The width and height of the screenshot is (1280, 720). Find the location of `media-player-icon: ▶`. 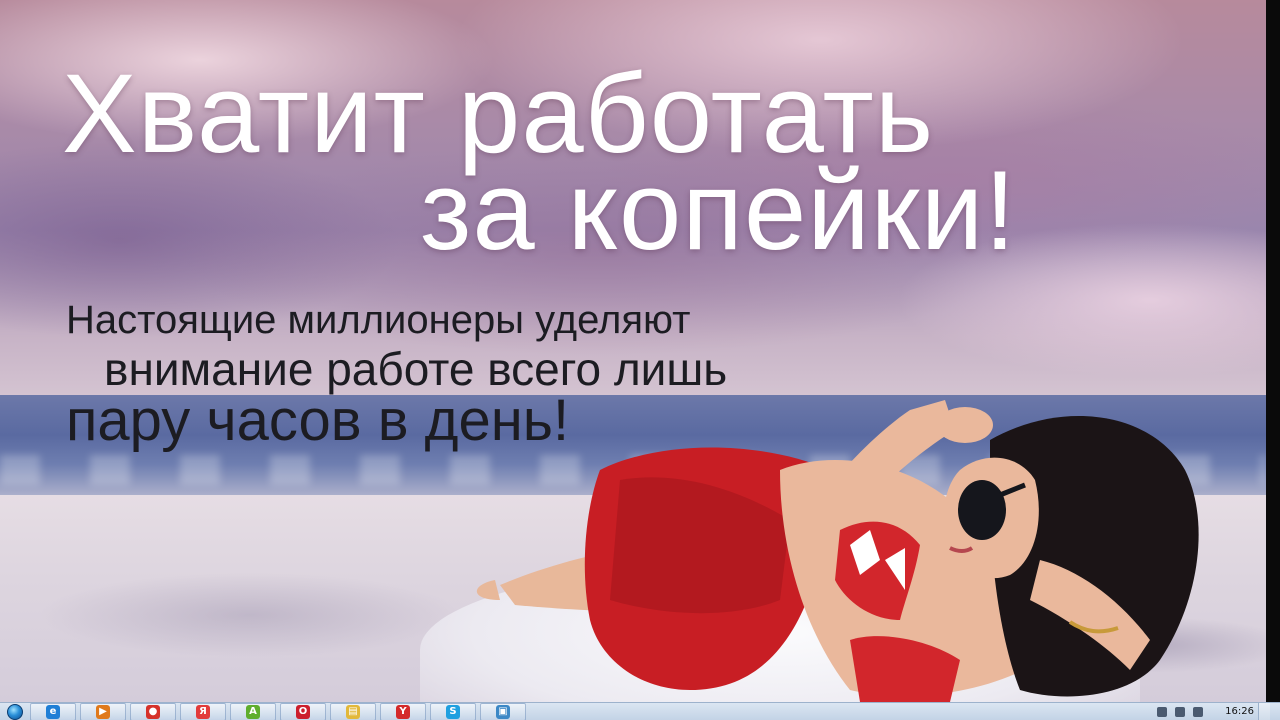

media-player-icon: ▶ is located at coordinates (103, 711).